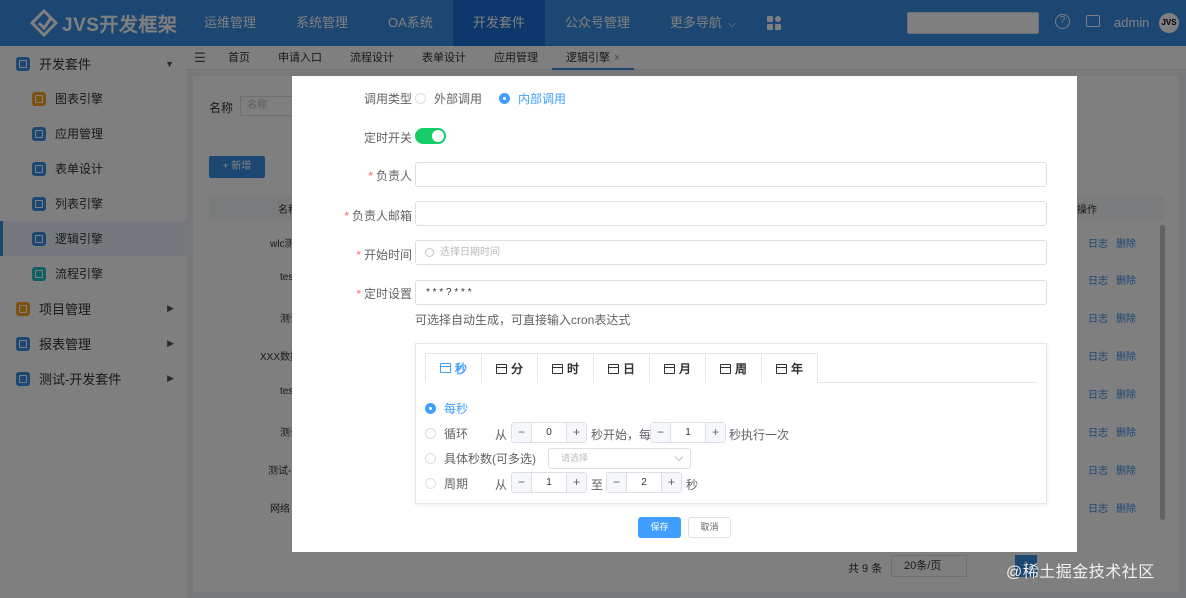 The height and width of the screenshot is (598, 1186). Describe the element at coordinates (93, 168) in the screenshot. I see `sidebar-item-form-design: 表单设计` at that location.